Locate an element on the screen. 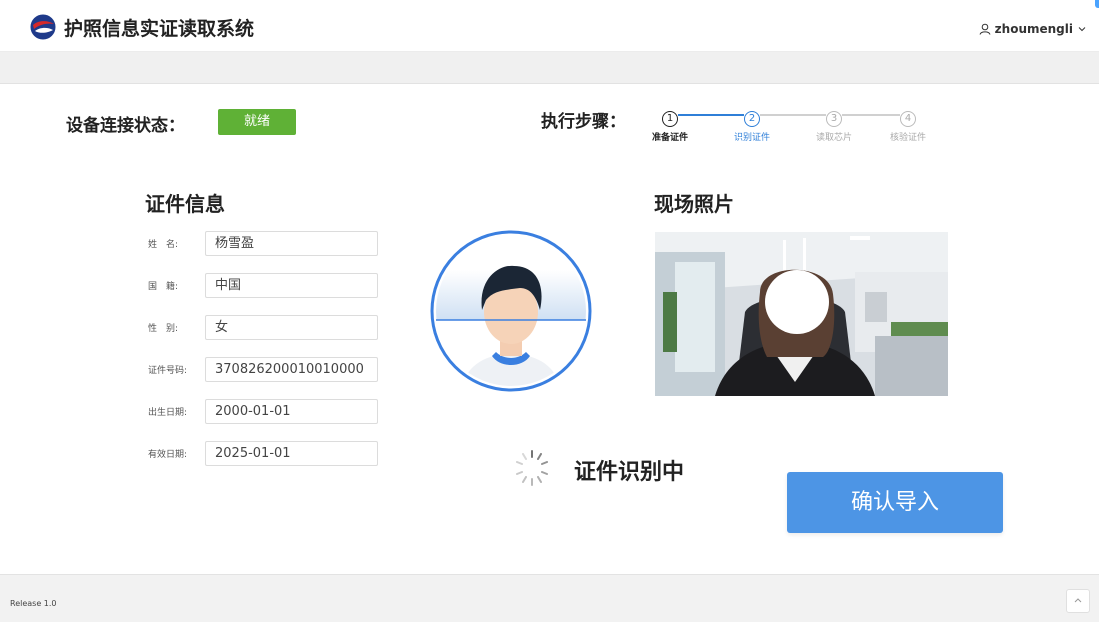 The height and width of the screenshot is (622, 1099). app-logo-icon is located at coordinates (43, 27).